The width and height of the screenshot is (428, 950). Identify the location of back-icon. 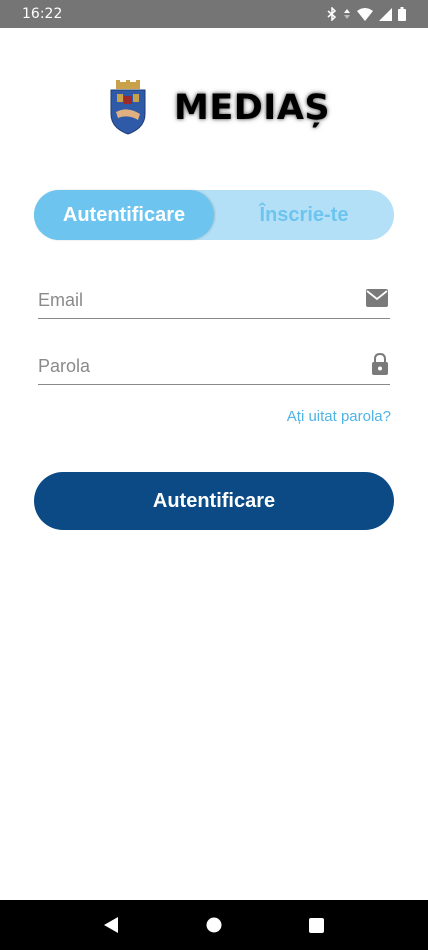
(111, 925).